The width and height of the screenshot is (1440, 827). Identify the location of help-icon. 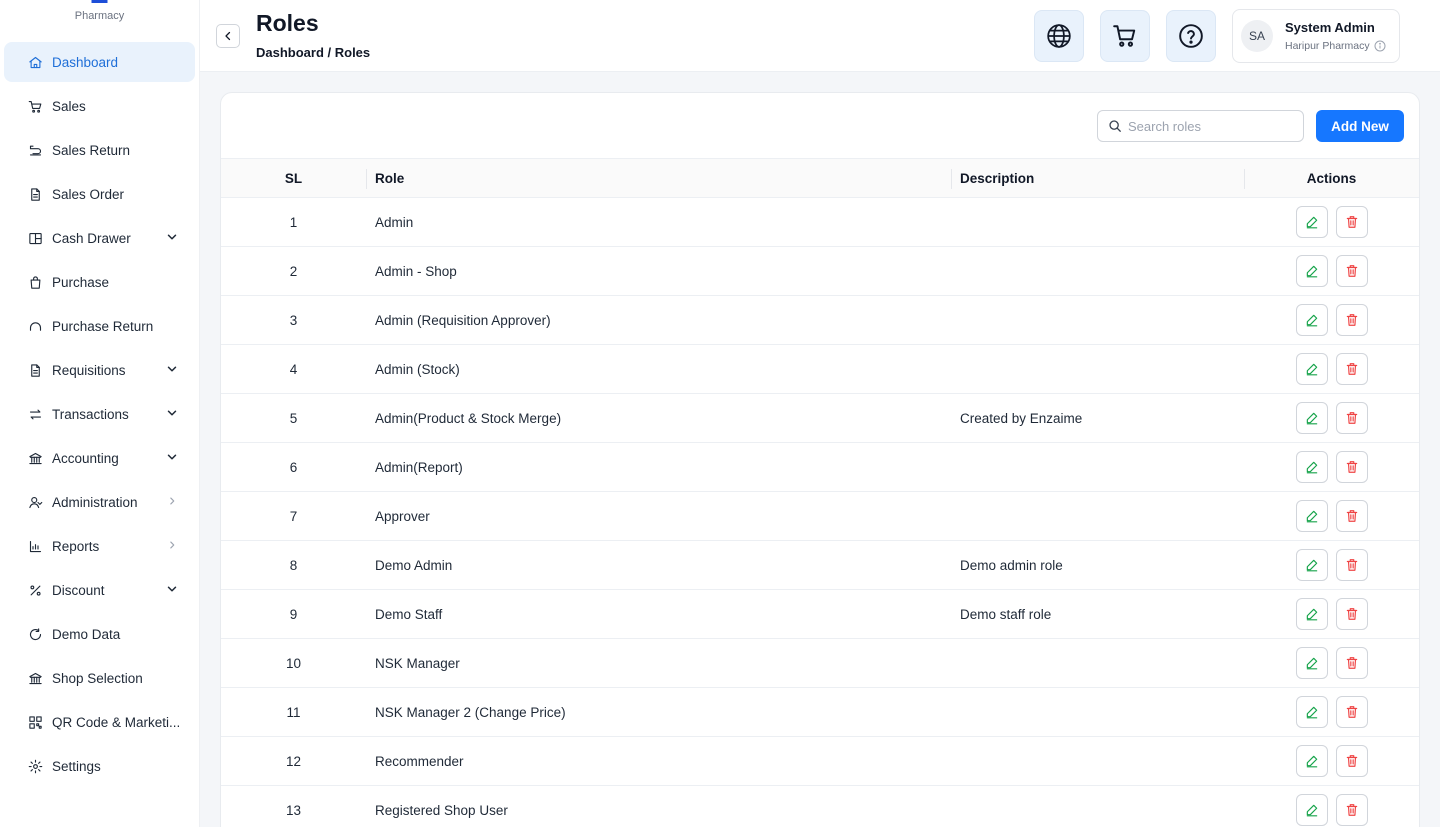
(1191, 36).